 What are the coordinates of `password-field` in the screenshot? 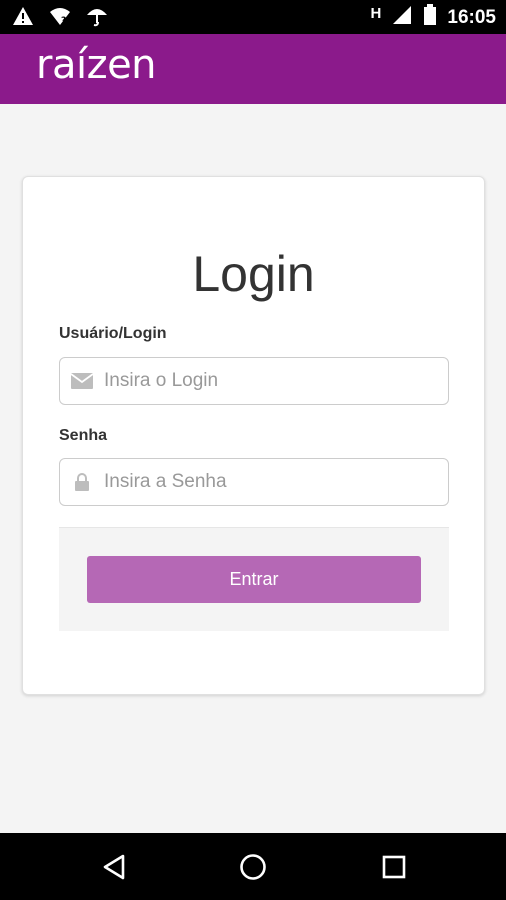 It's located at (254, 482).